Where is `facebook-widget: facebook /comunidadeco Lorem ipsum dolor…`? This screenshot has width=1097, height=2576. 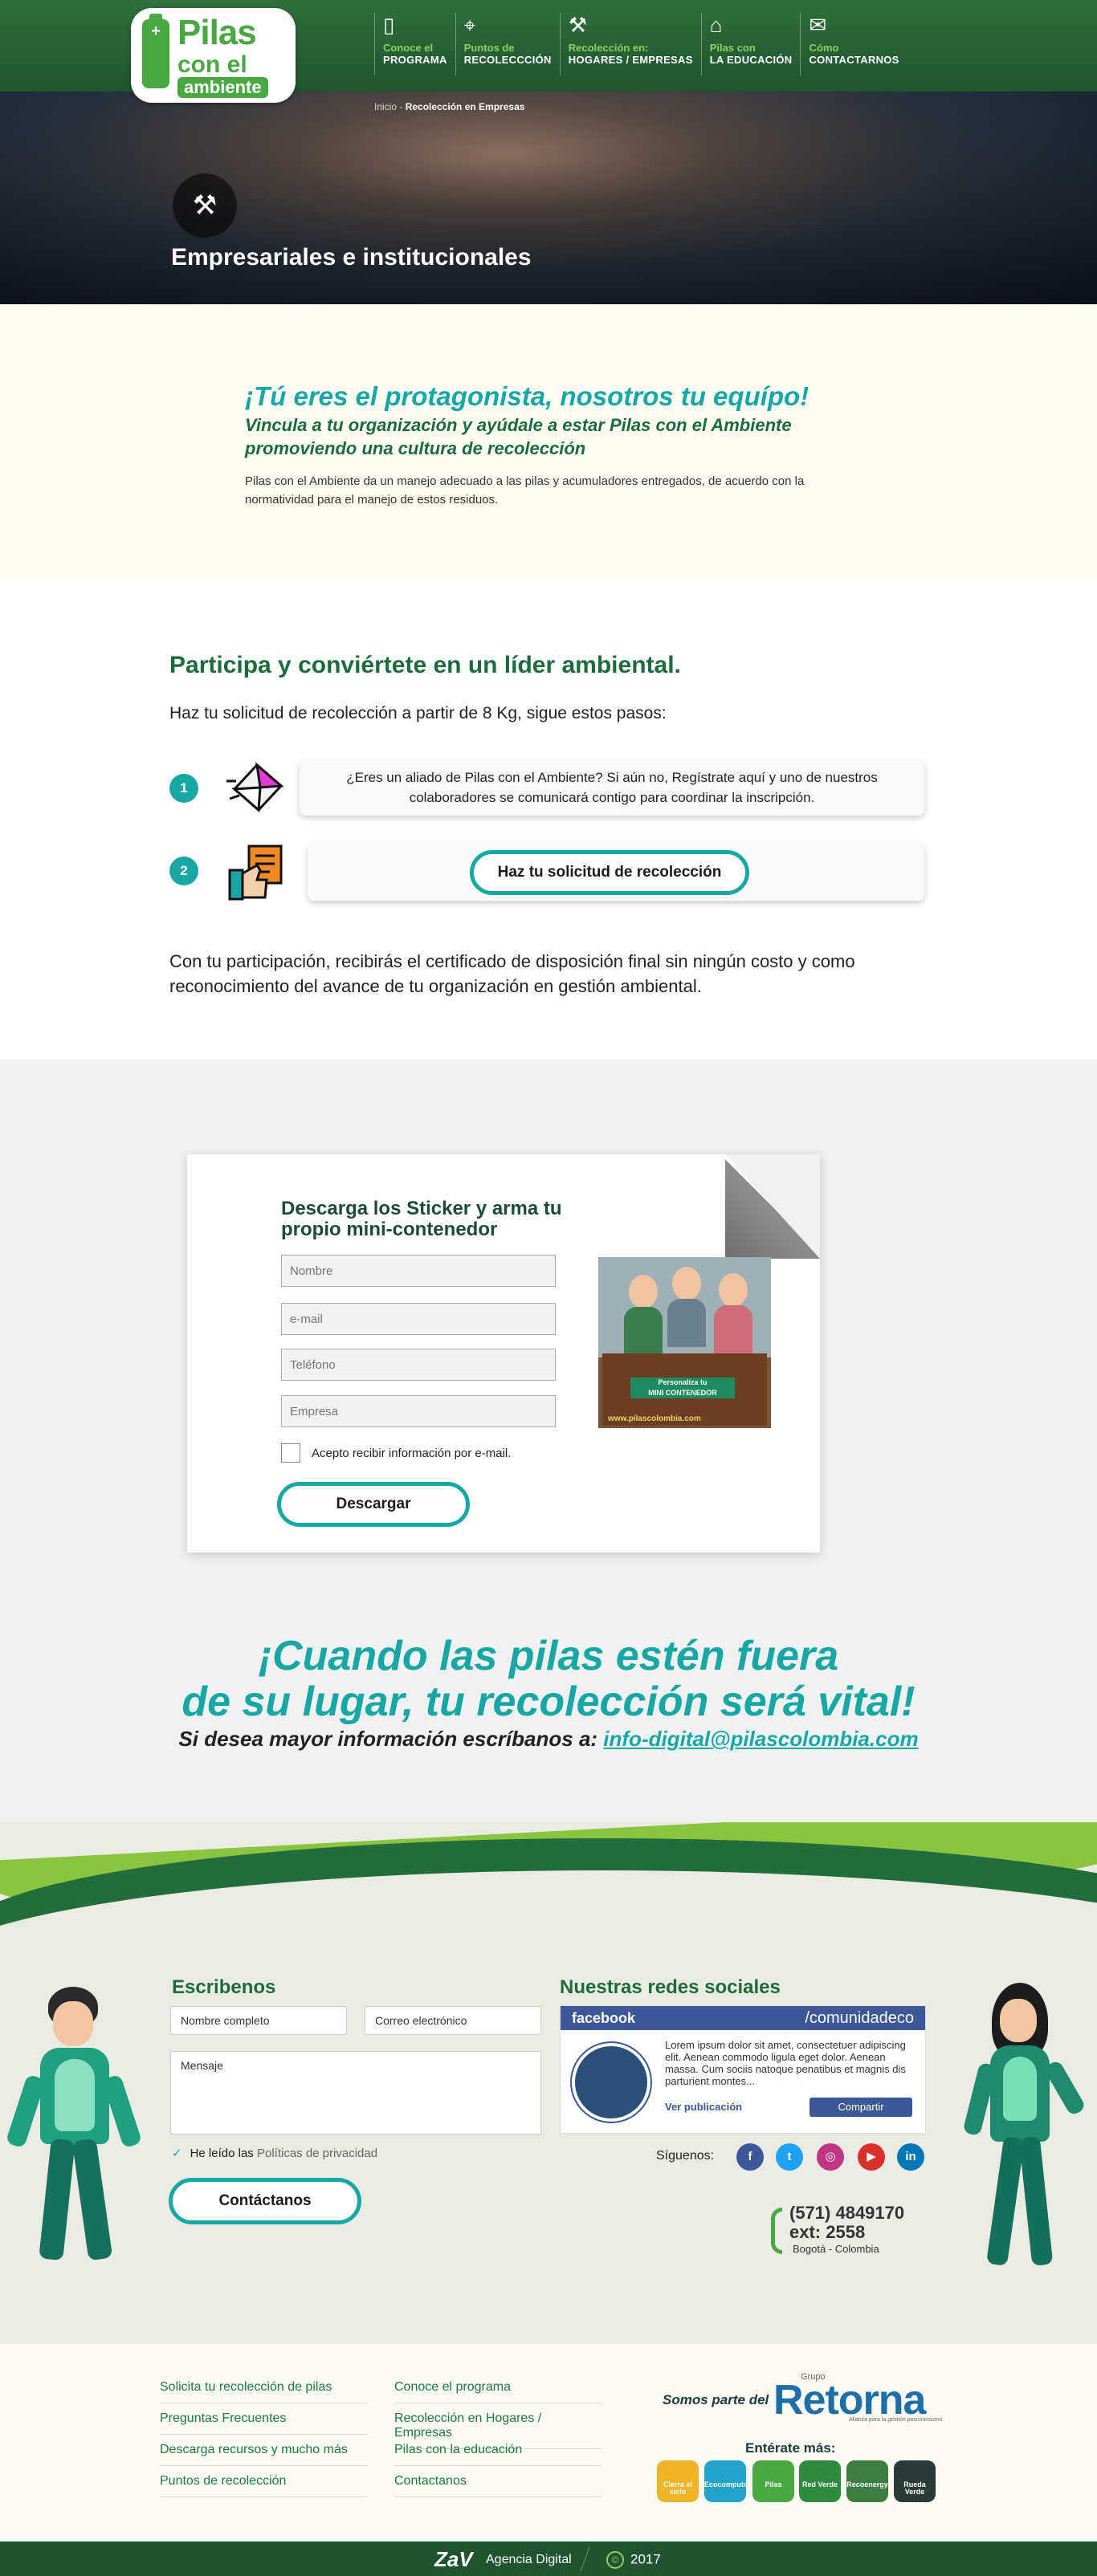 facebook-widget: facebook /comunidadeco Lorem ipsum dolor… is located at coordinates (743, 2069).